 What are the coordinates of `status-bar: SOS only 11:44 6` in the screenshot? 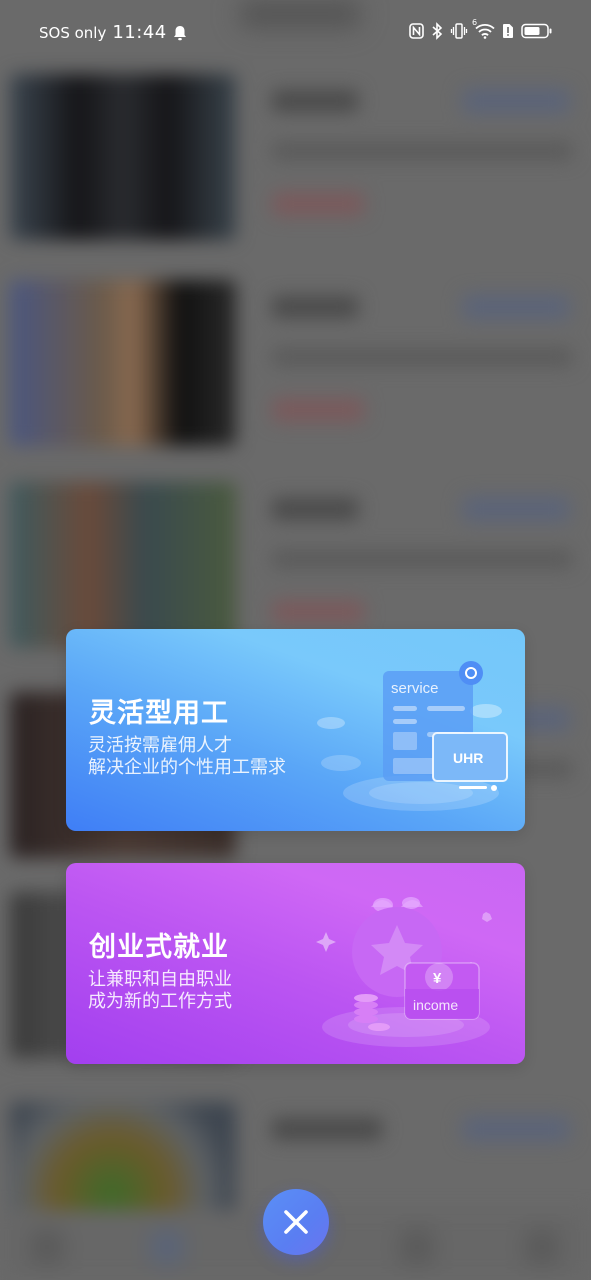 It's located at (295, 33).